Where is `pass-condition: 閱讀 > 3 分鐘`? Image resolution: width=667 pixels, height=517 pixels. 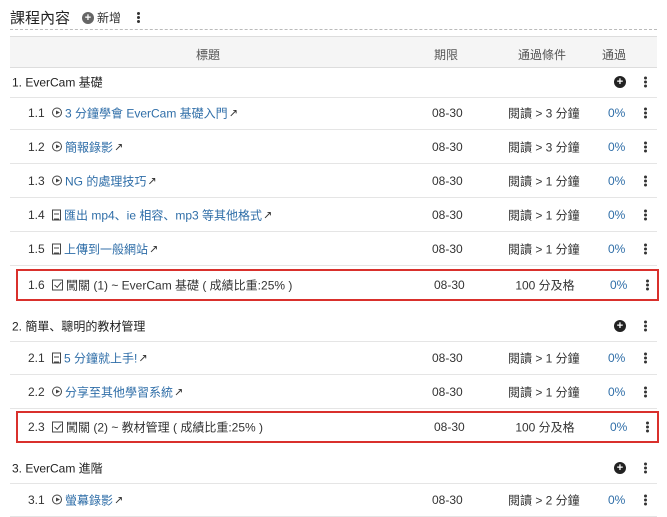 pass-condition: 閱讀 > 3 分鐘 is located at coordinates (544, 147).